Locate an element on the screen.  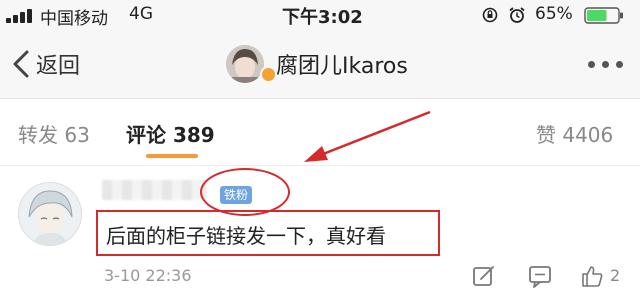
tab-like: 赞 4406 is located at coordinates (574, 133).